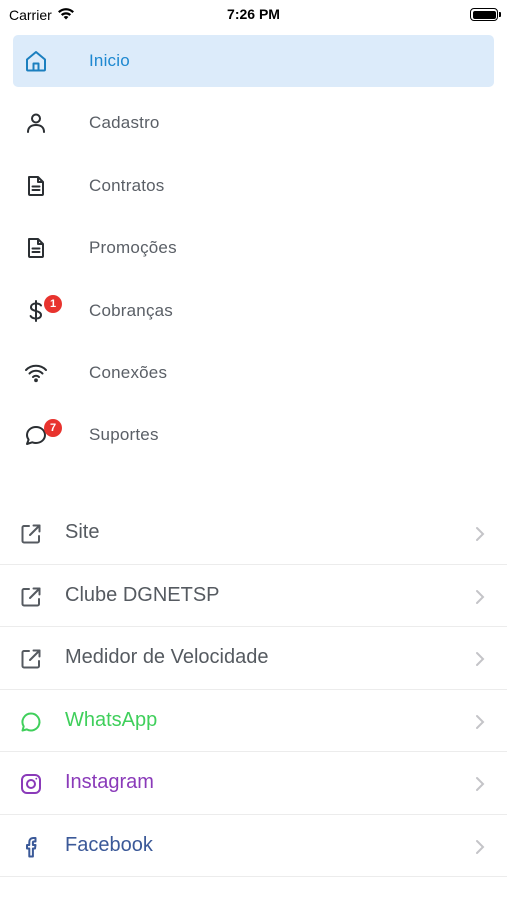  I want to click on menu-item-label: Conexões, so click(128, 372).